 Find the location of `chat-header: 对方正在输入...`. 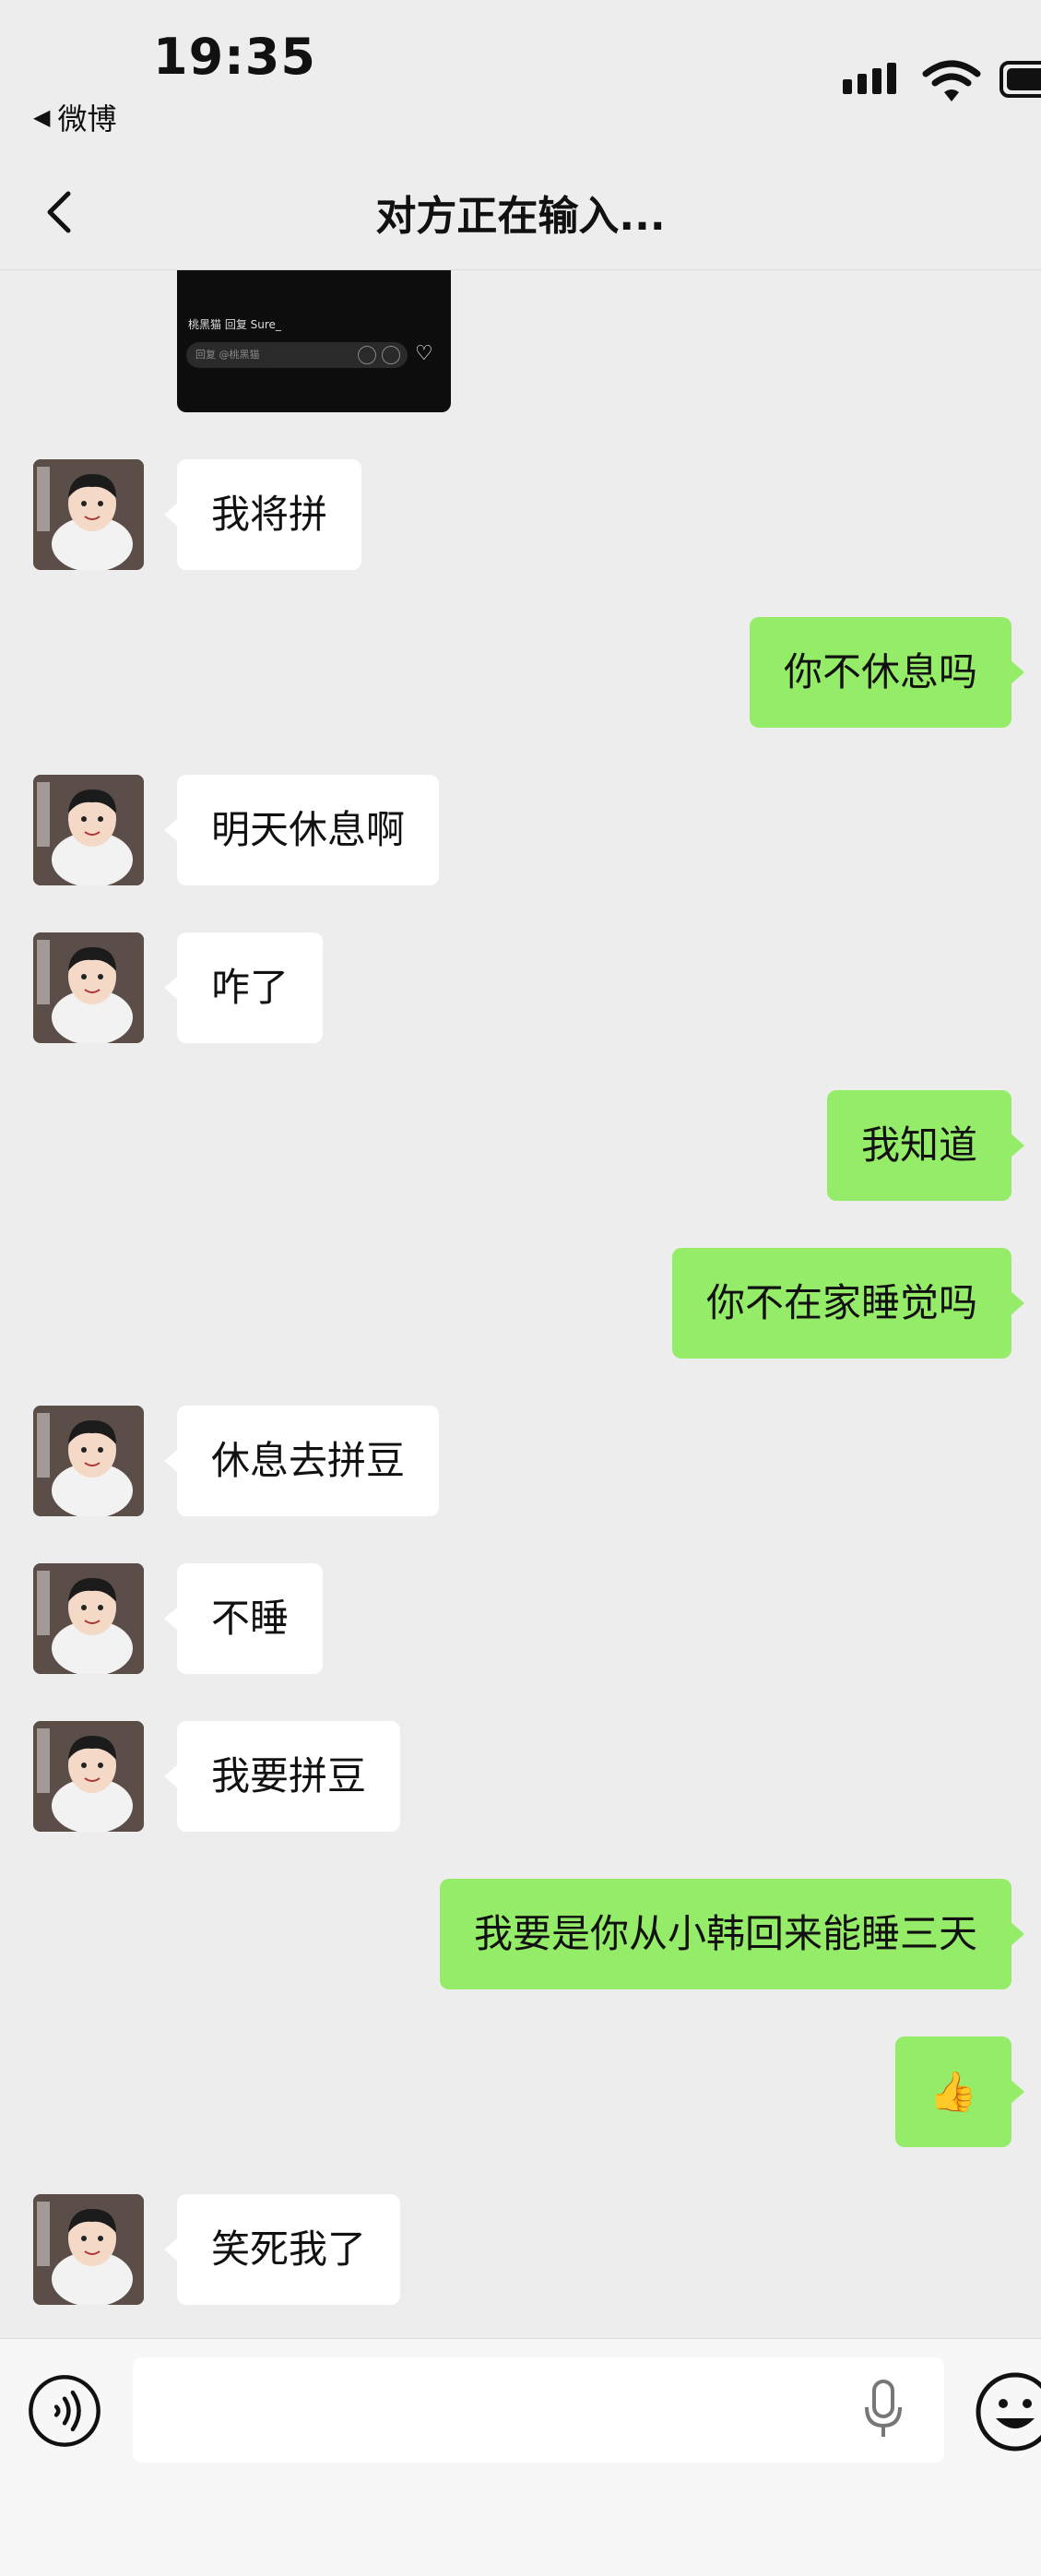

chat-header: 对方正在输入... is located at coordinates (520, 214).